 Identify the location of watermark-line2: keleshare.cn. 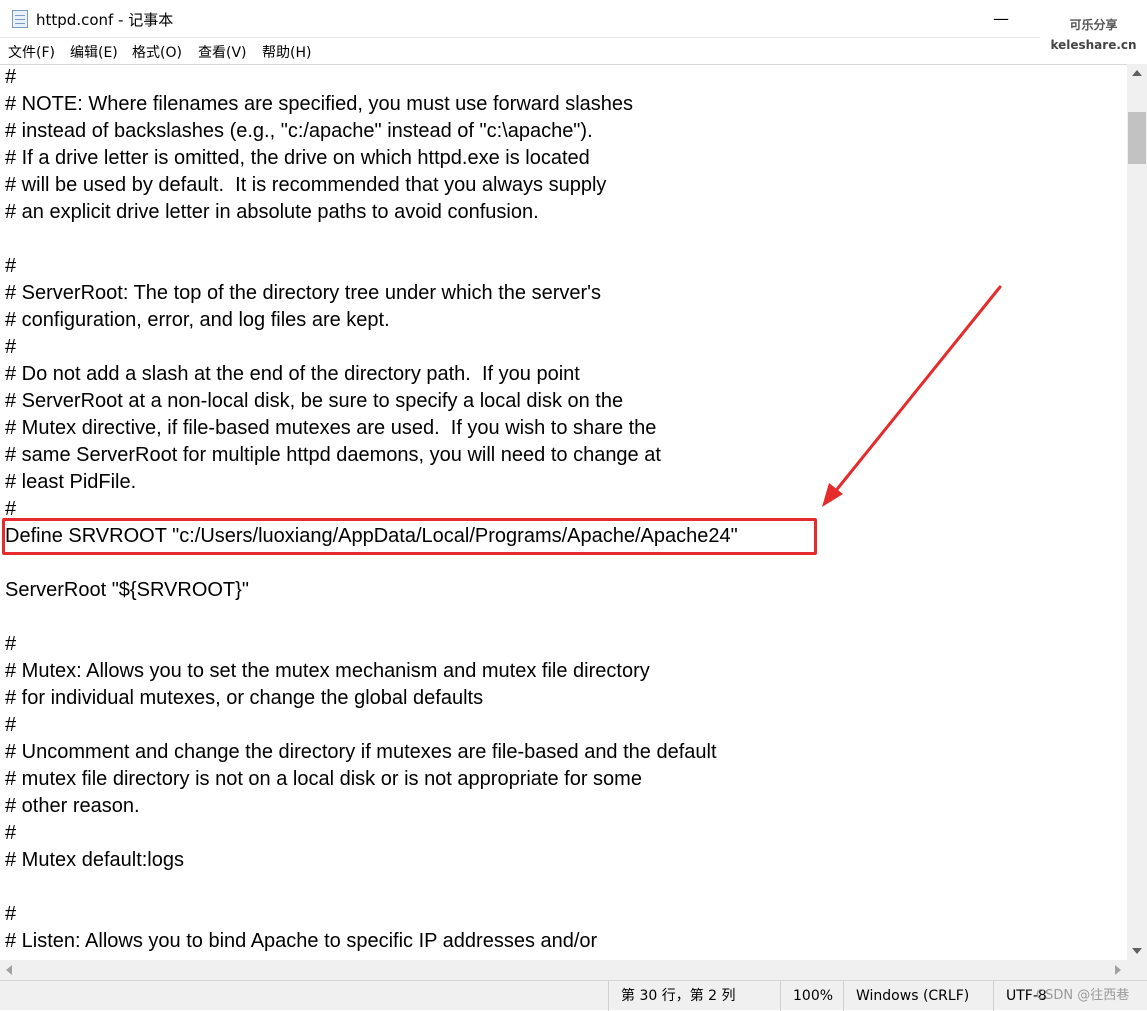
(1093, 45).